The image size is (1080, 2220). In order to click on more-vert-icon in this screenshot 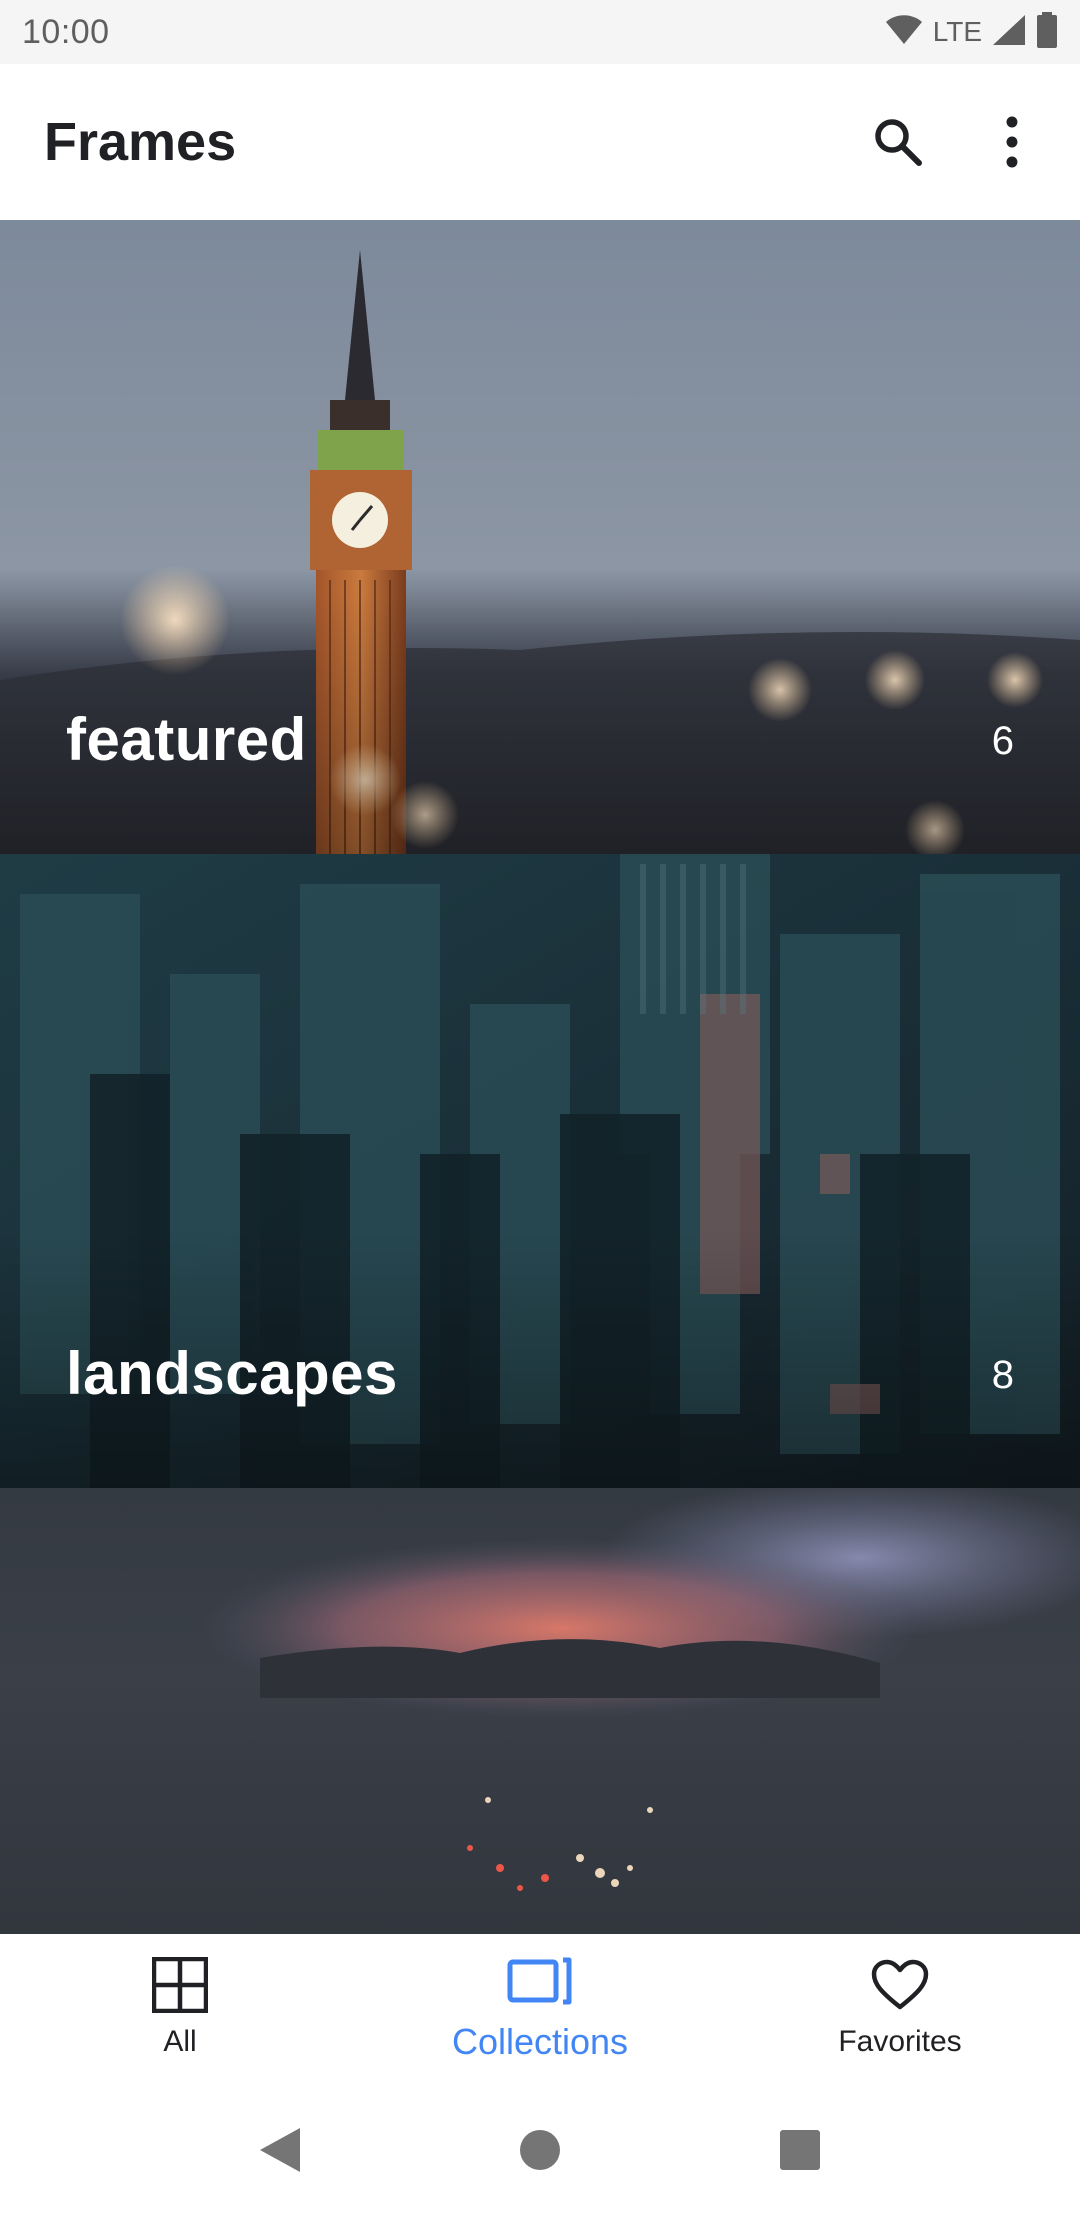, I will do `click(1012, 142)`.